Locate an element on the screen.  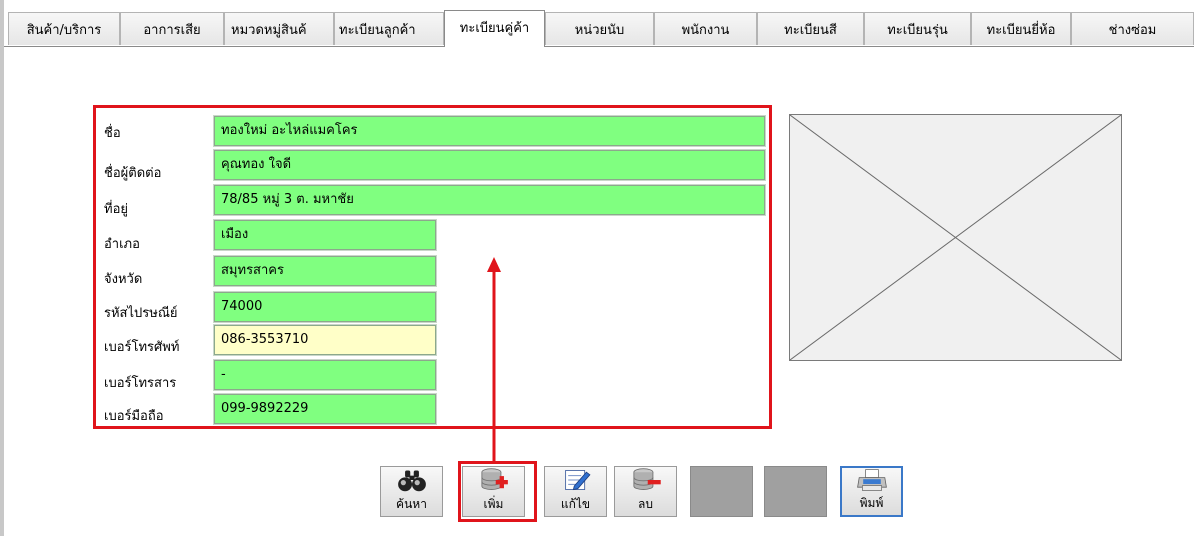
edit-button: แก้ไข is located at coordinates (575, 491).